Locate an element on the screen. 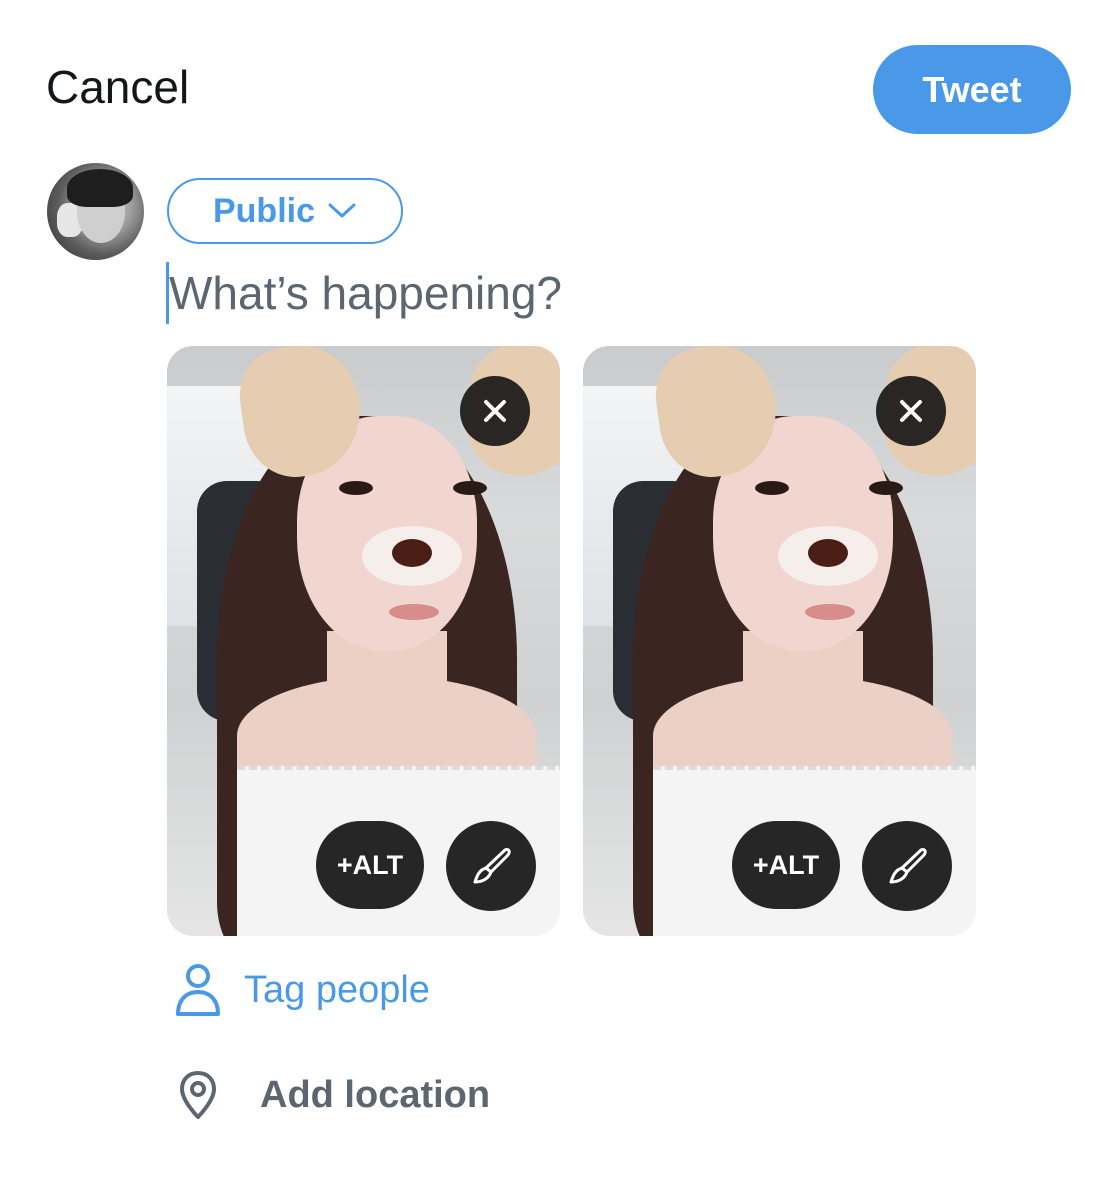 The width and height of the screenshot is (1117, 1200). person-icon is located at coordinates (198, 990).